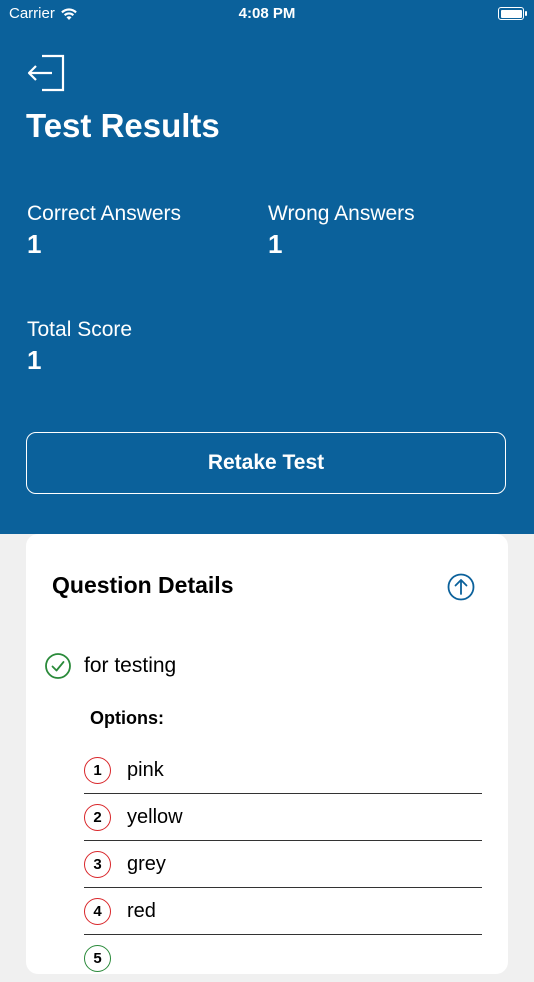  What do you see at coordinates (46, 73) in the screenshot?
I see `logout-icon` at bounding box center [46, 73].